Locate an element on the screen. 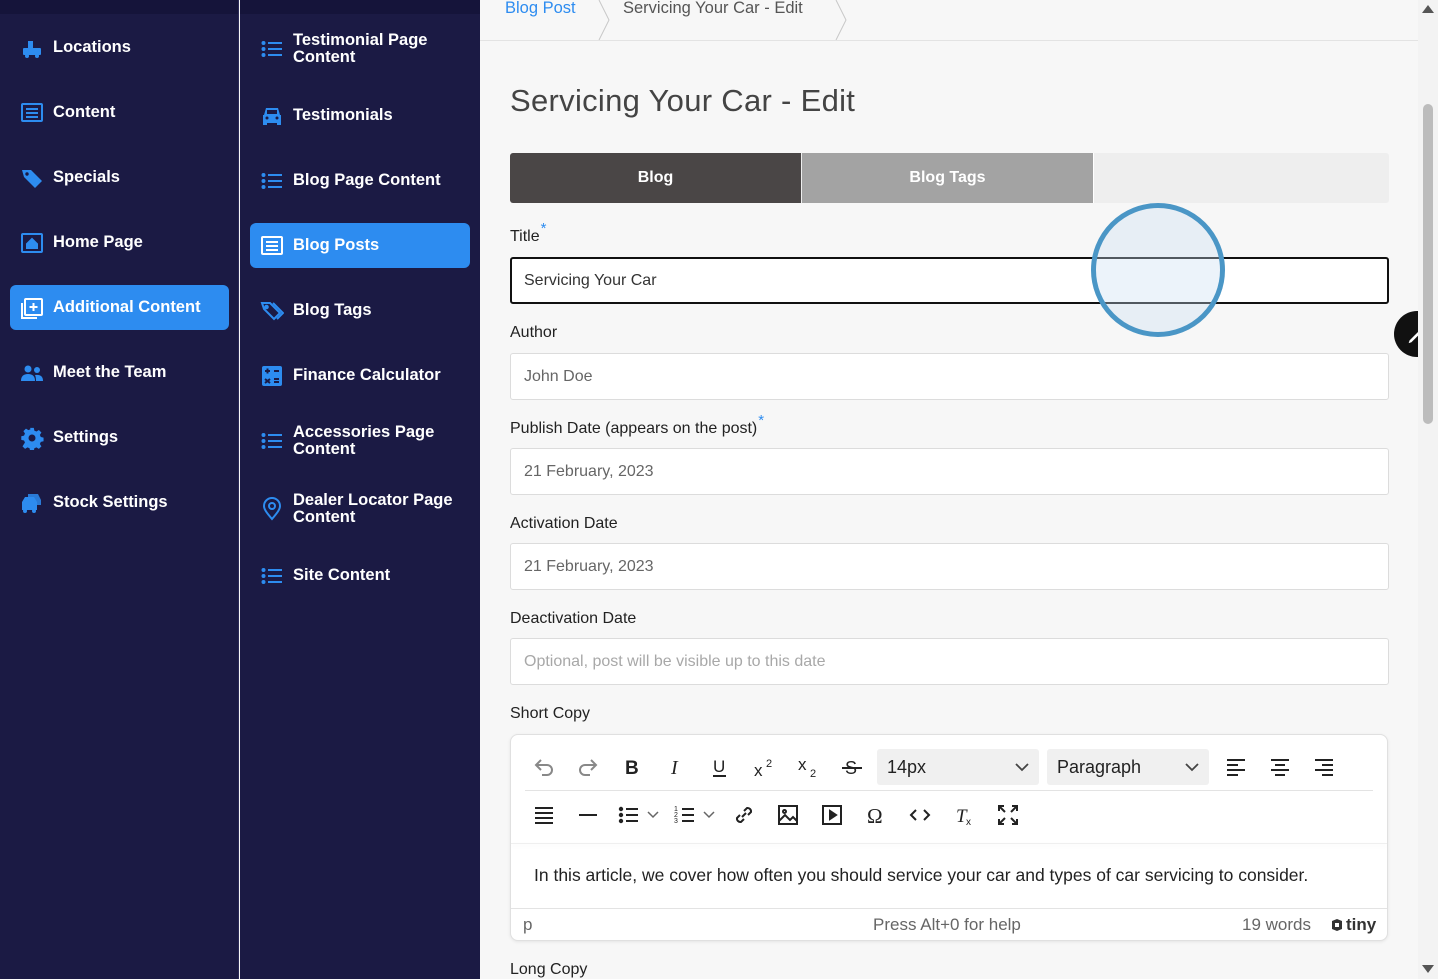 This screenshot has height=979, width=1438. sidebar-item-locations: Locations is located at coordinates (119, 47).